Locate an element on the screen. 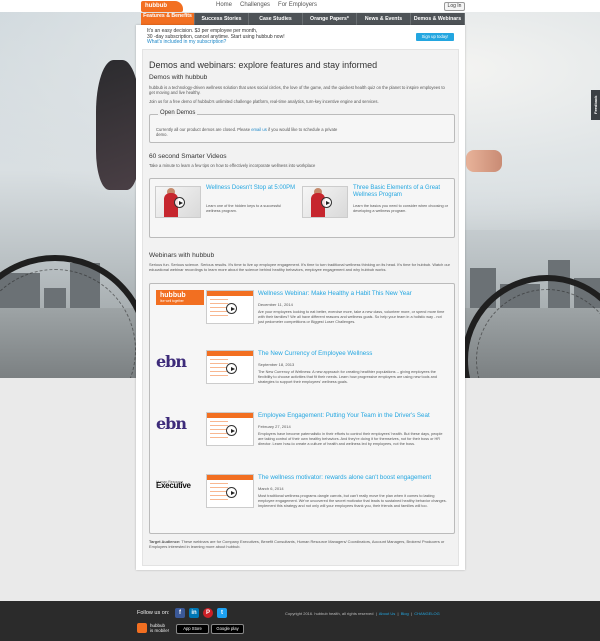 The width and height of the screenshot is (600, 641). hubbub-logo: hubbub is located at coordinates (162, 6).